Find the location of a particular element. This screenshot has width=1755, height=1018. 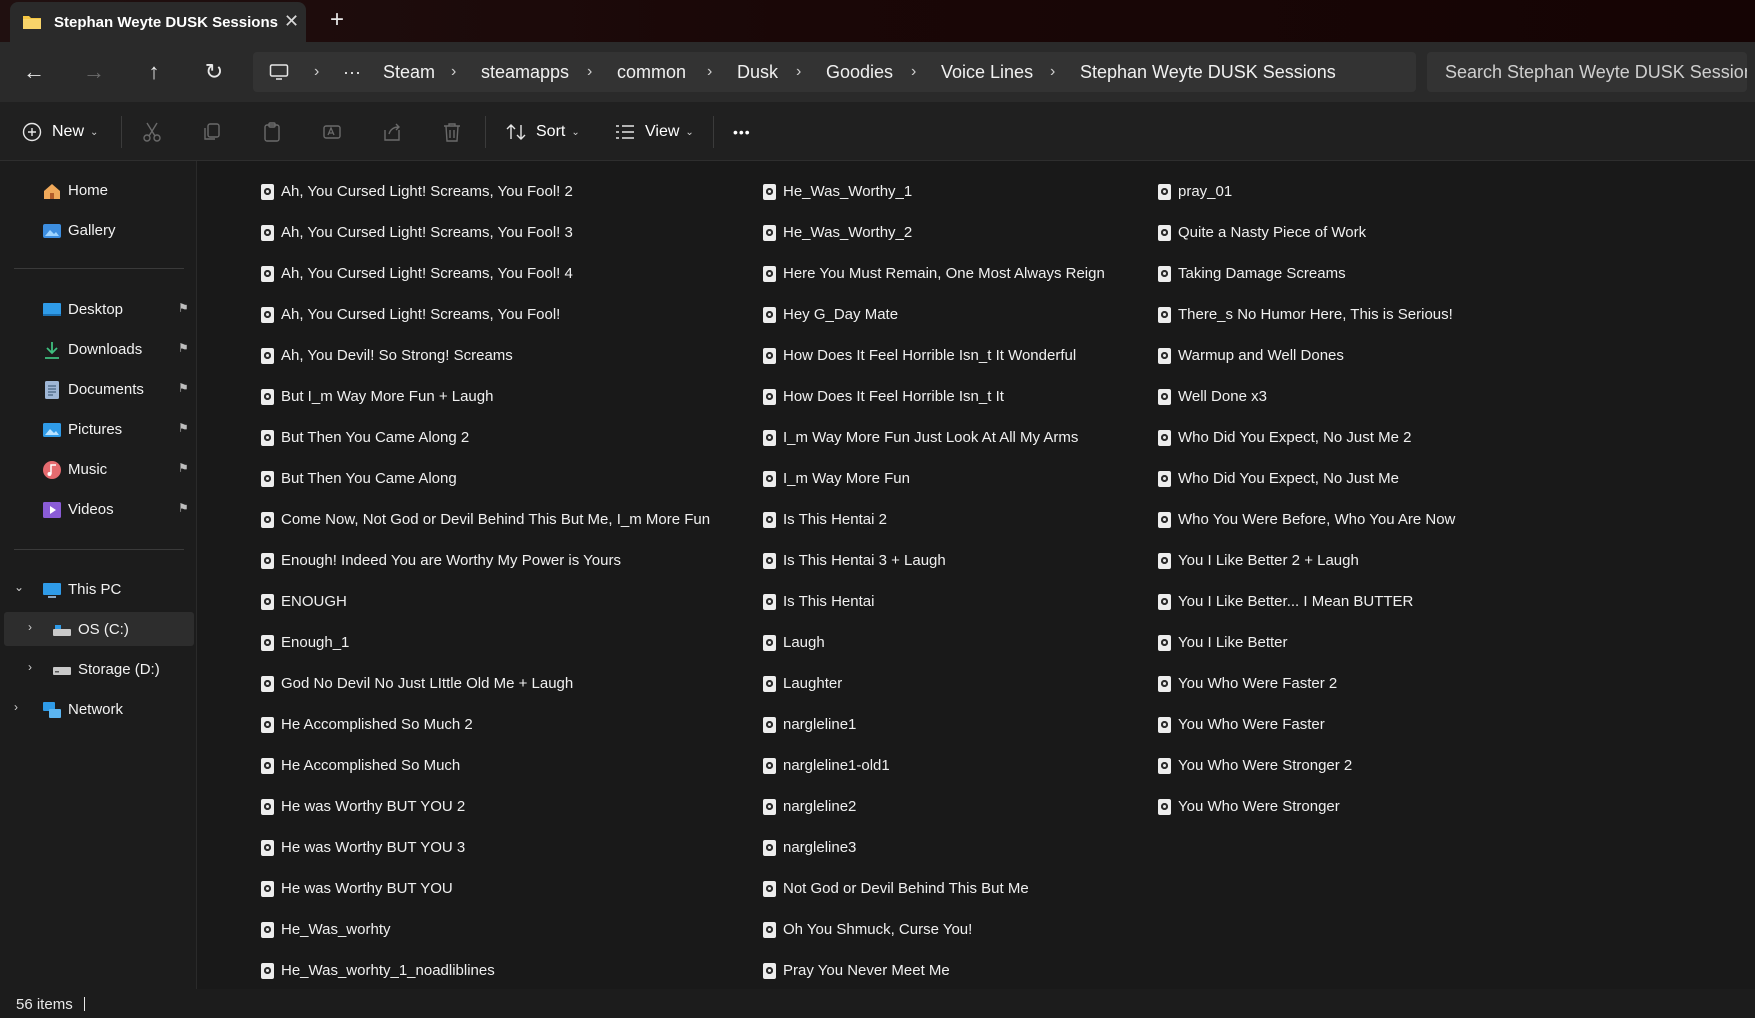

sidebar-item-storage-d: › Storage (D:) is located at coordinates (99, 669).